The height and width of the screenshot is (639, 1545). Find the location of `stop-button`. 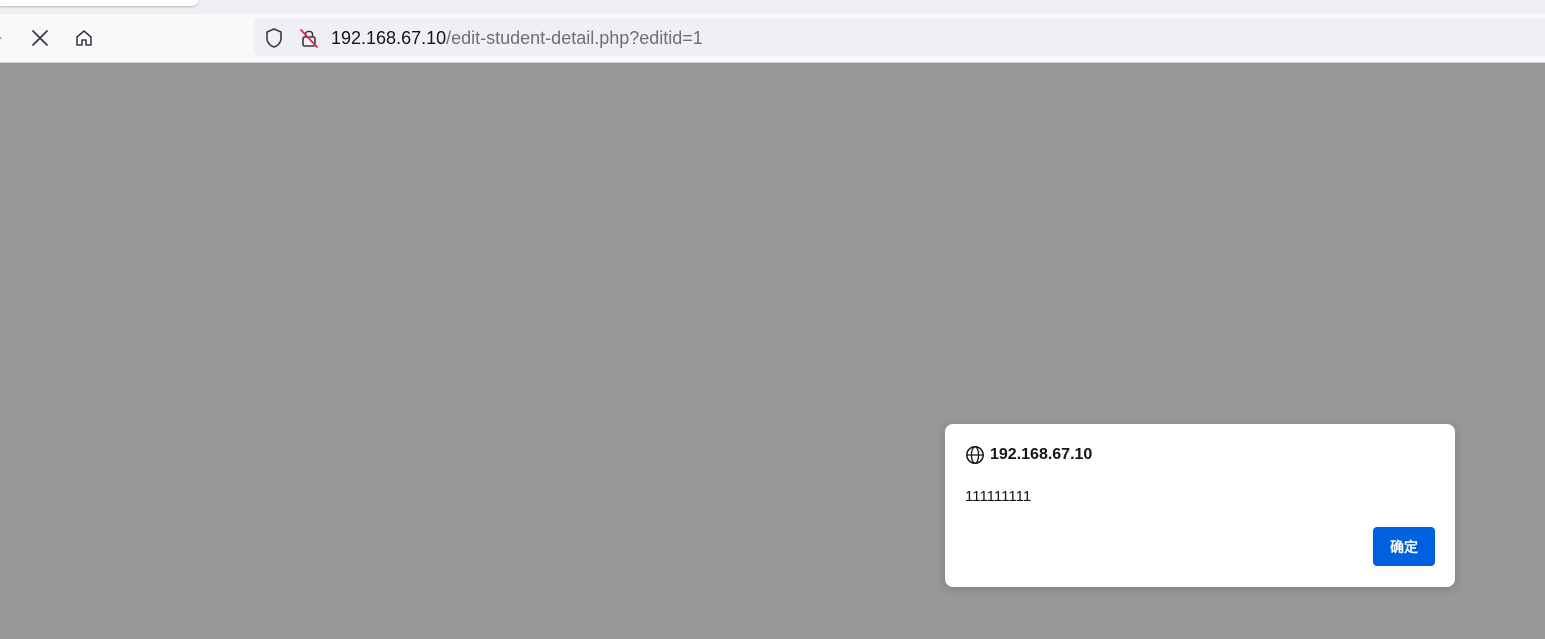

stop-button is located at coordinates (40, 38).